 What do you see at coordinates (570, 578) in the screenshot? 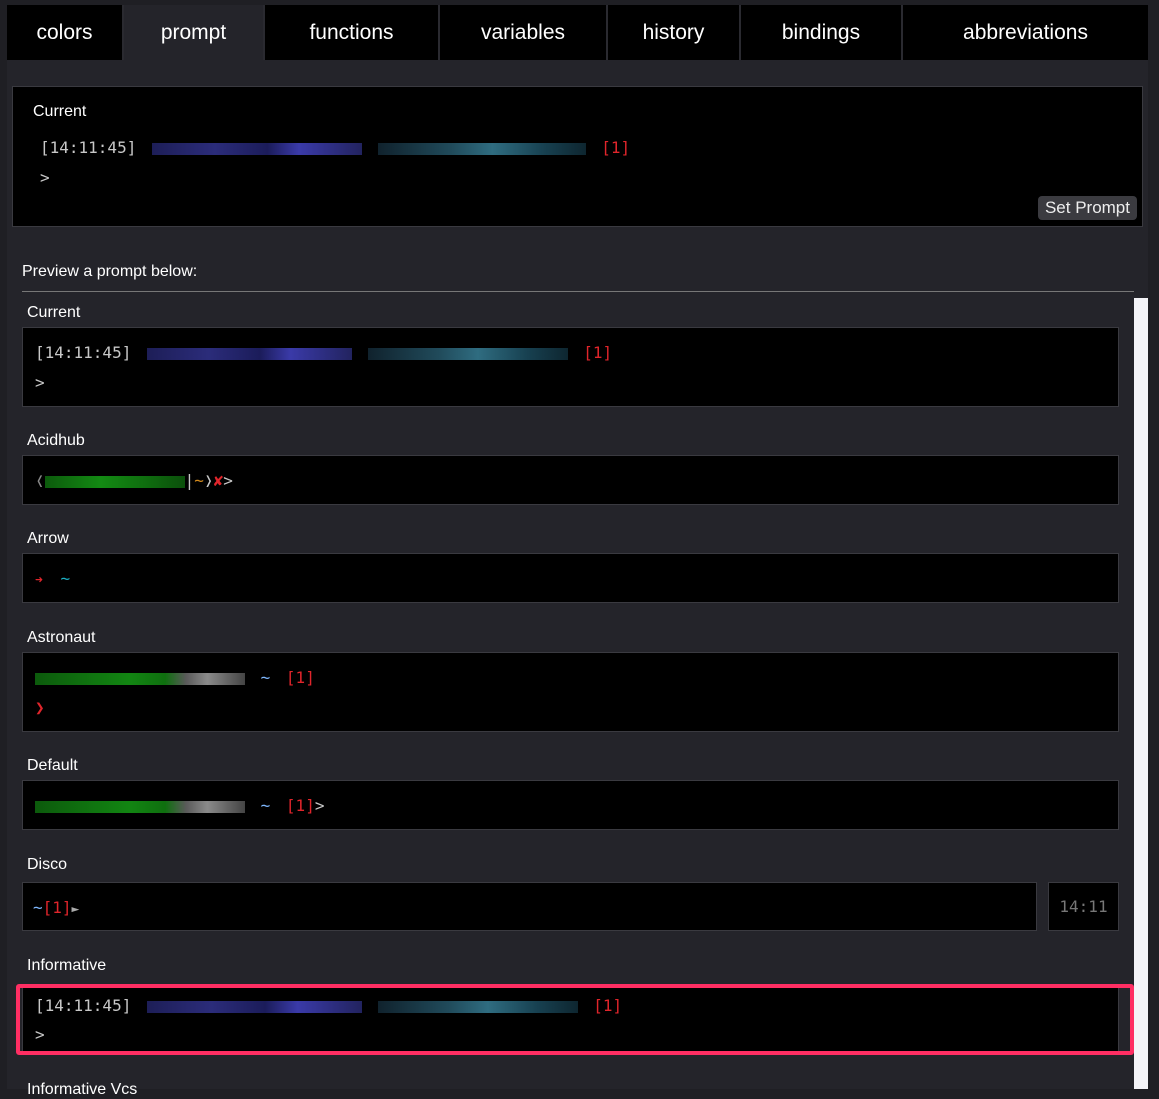
I see `prompt-preview-arrow: ➜ ~` at bounding box center [570, 578].